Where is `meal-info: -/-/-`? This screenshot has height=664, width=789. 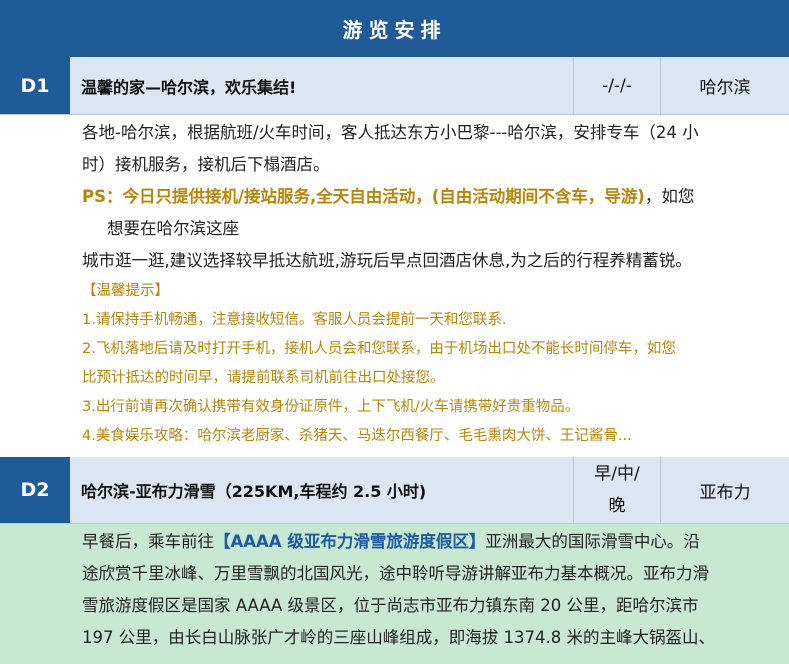 meal-info: -/-/- is located at coordinates (617, 85).